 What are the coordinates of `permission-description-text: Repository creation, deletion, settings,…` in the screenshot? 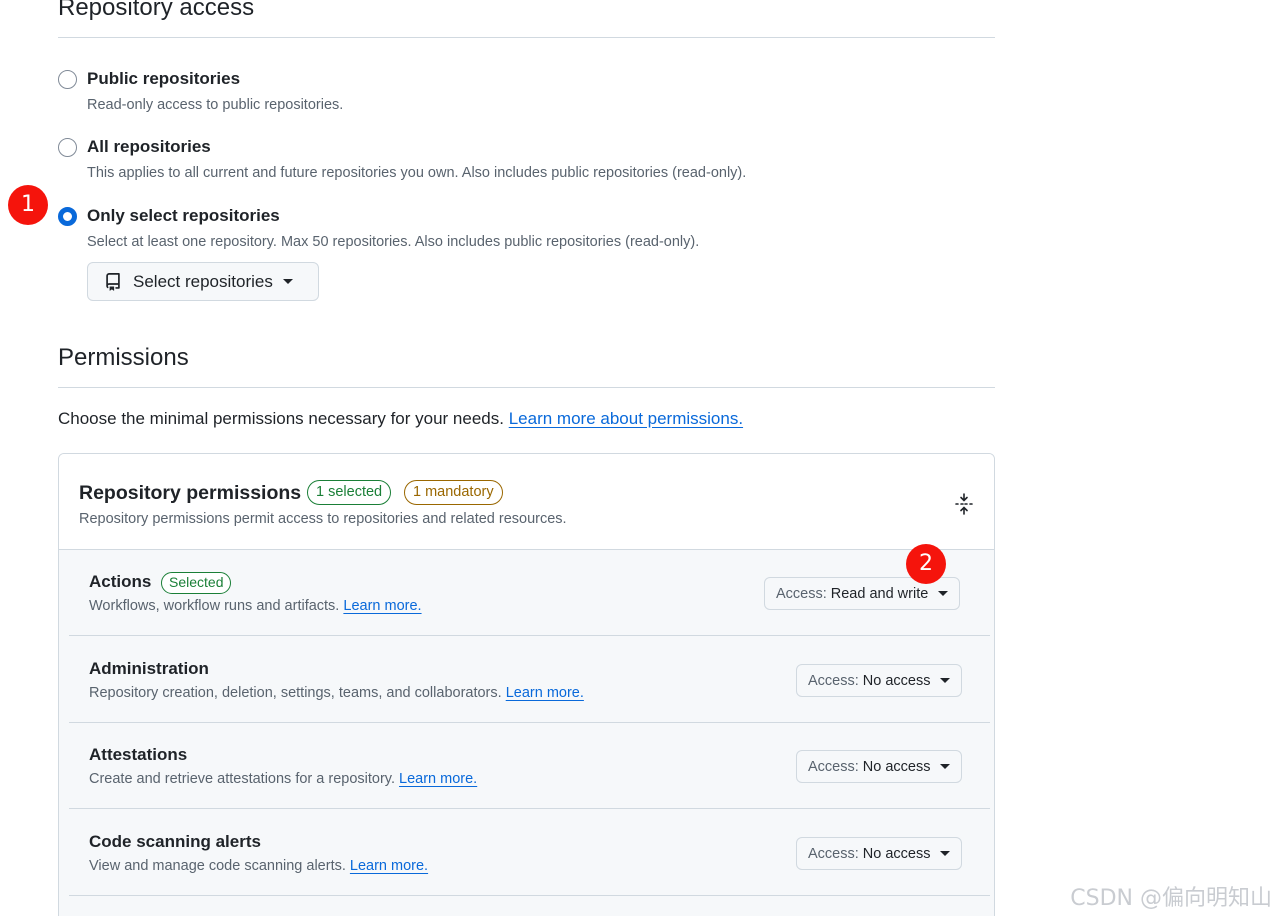 It's located at (295, 693).